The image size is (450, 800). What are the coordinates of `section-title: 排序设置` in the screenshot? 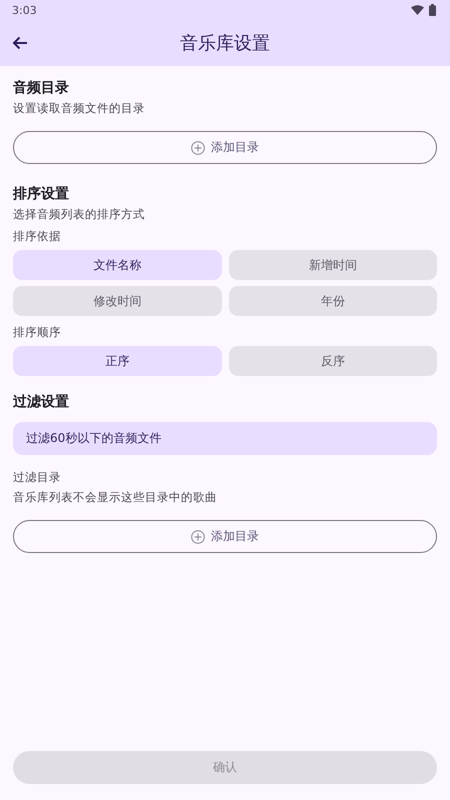 It's located at (41, 194).